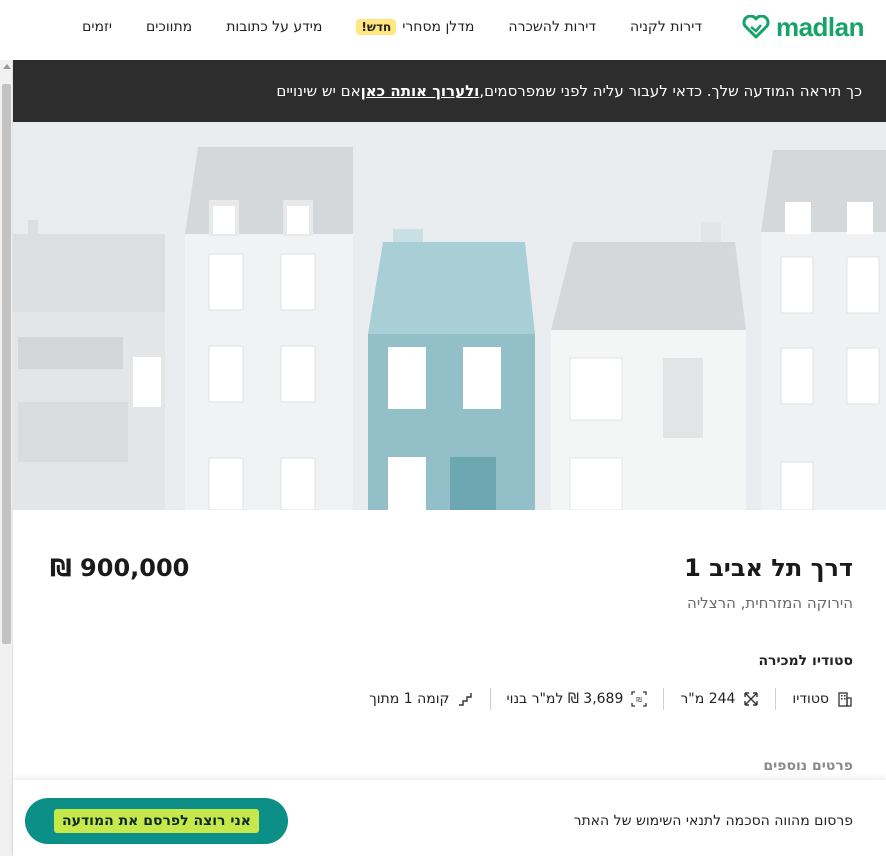 Image resolution: width=886 pixels, height=856 pixels. What do you see at coordinates (376, 27) in the screenshot?
I see `new-badge: חדש!` at bounding box center [376, 27].